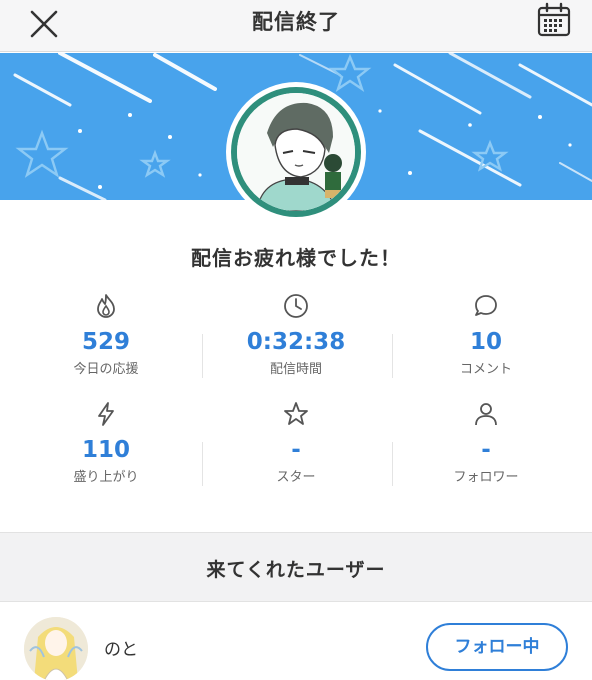 This screenshot has height=680, width=592. I want to click on calendar-icon, so click(554, 20).